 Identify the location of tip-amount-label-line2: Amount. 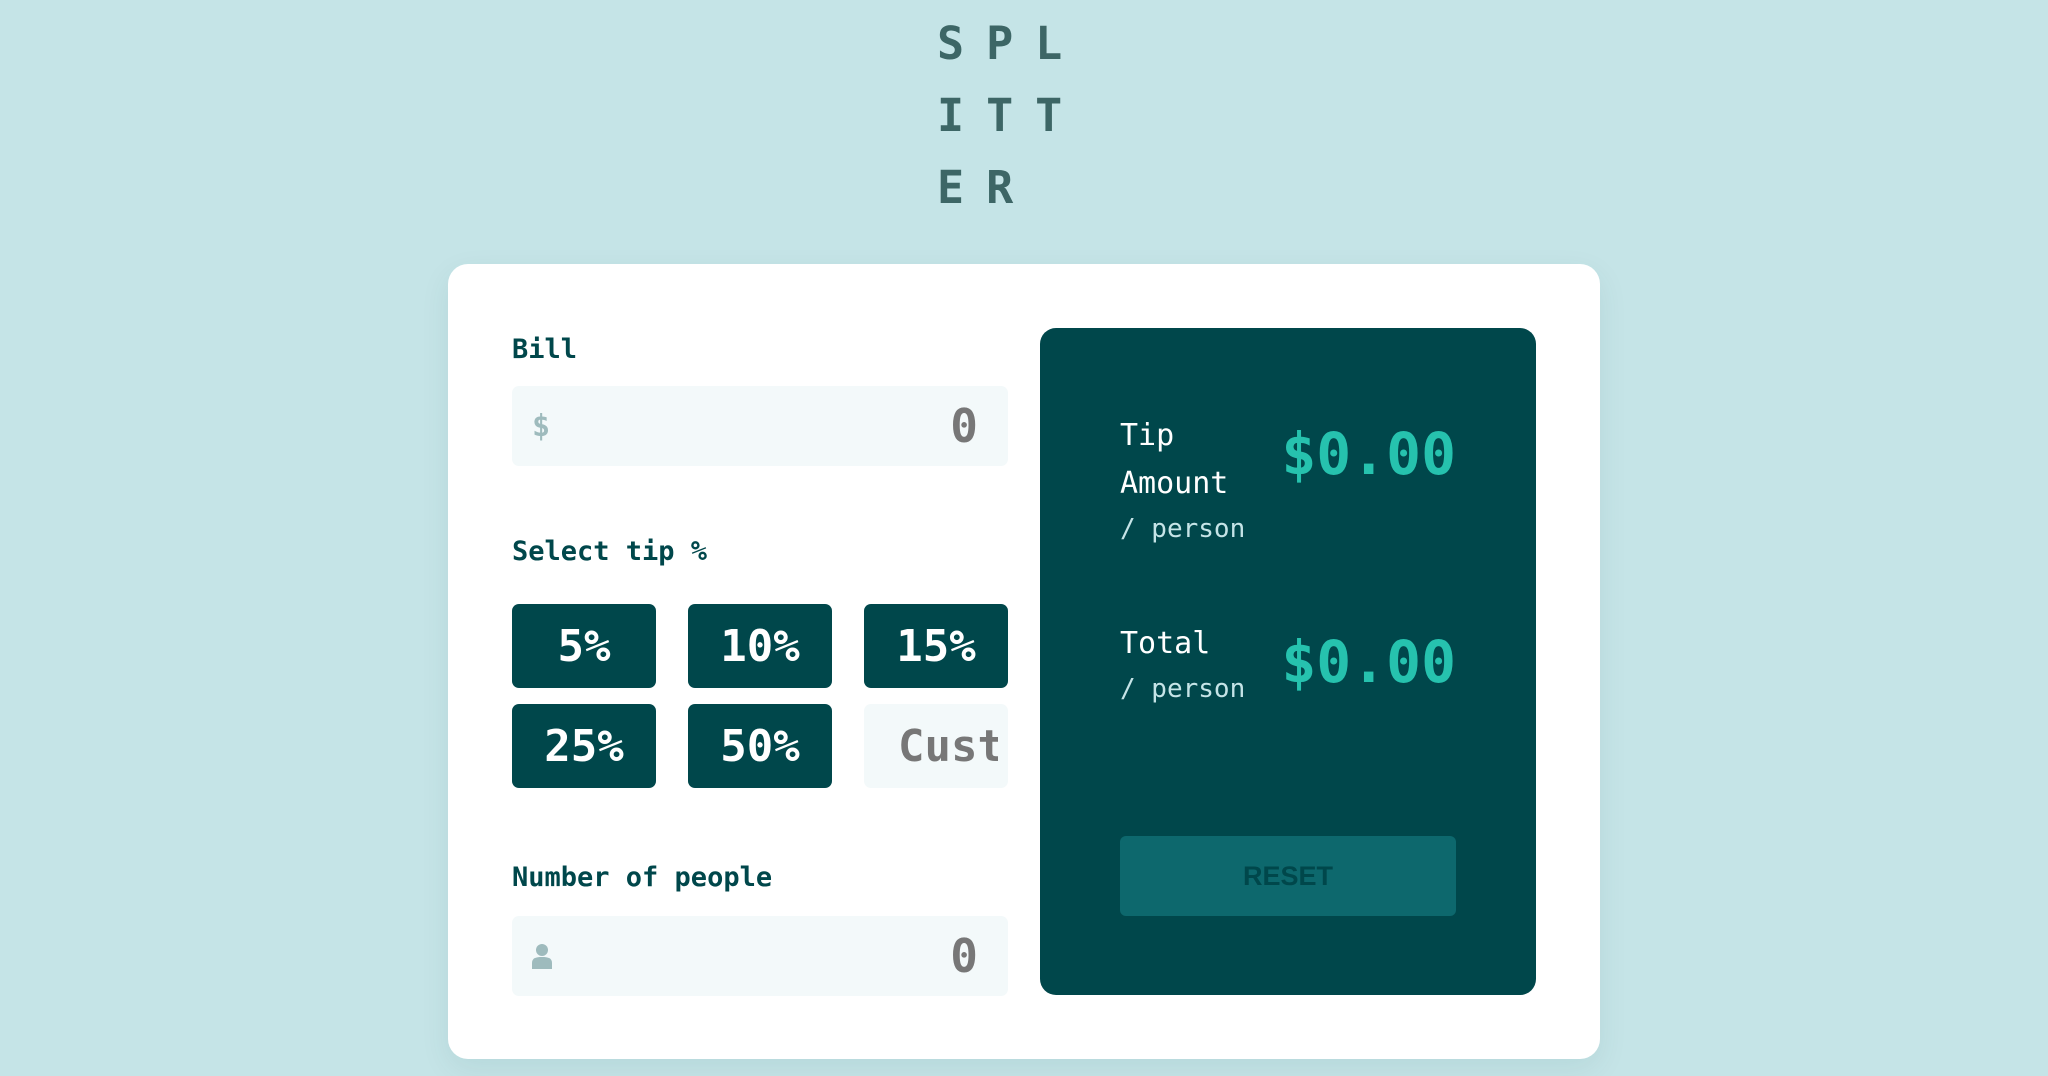
(1174, 483).